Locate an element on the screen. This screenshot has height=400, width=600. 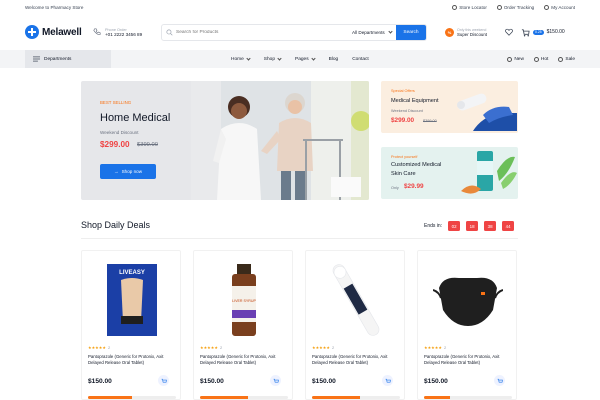
side2-title-line1: Customized Medical is located at coordinates (416, 165).